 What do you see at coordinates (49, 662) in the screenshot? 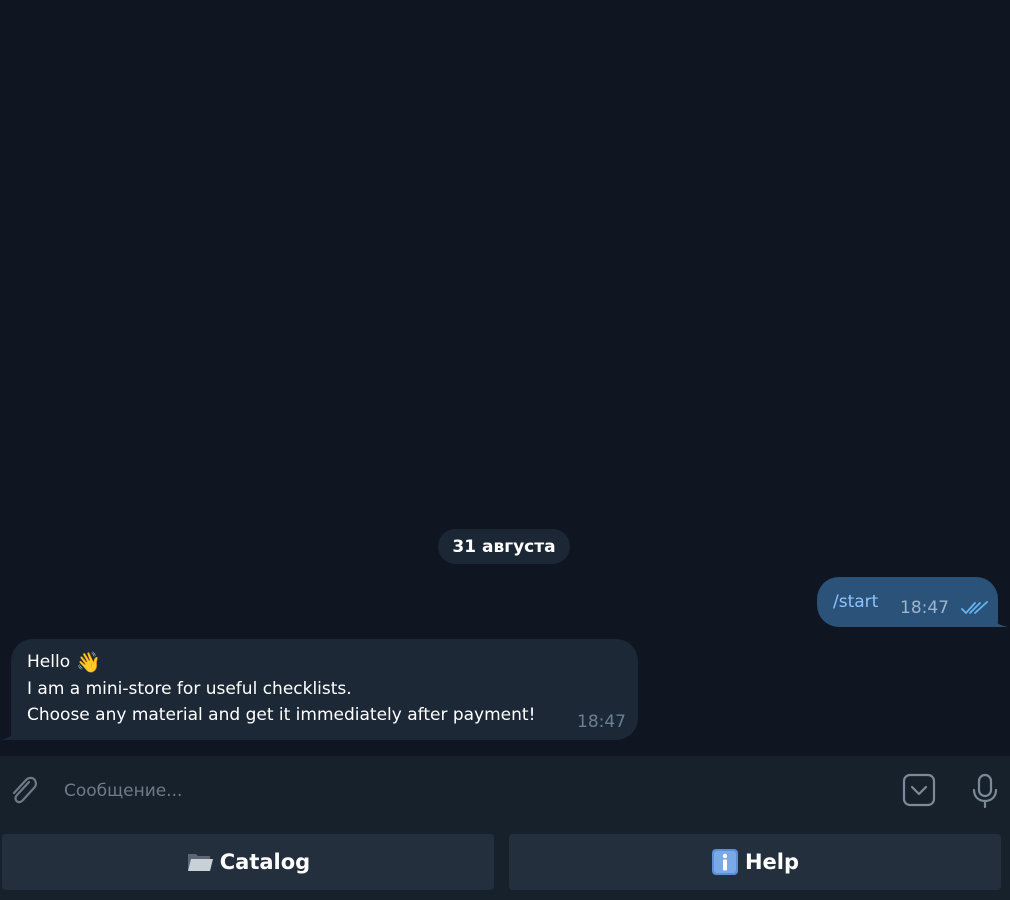
I see `incoming-message-line-1: Hello` at bounding box center [49, 662].